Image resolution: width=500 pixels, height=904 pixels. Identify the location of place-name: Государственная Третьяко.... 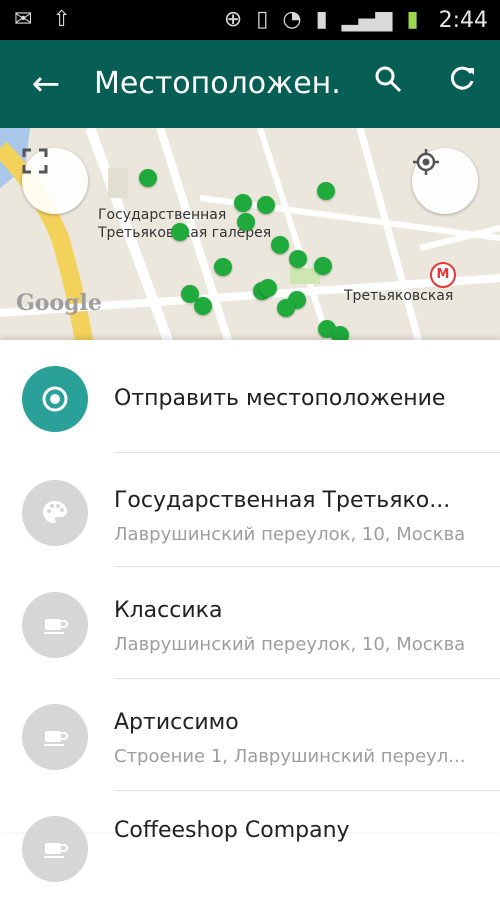
(282, 500).